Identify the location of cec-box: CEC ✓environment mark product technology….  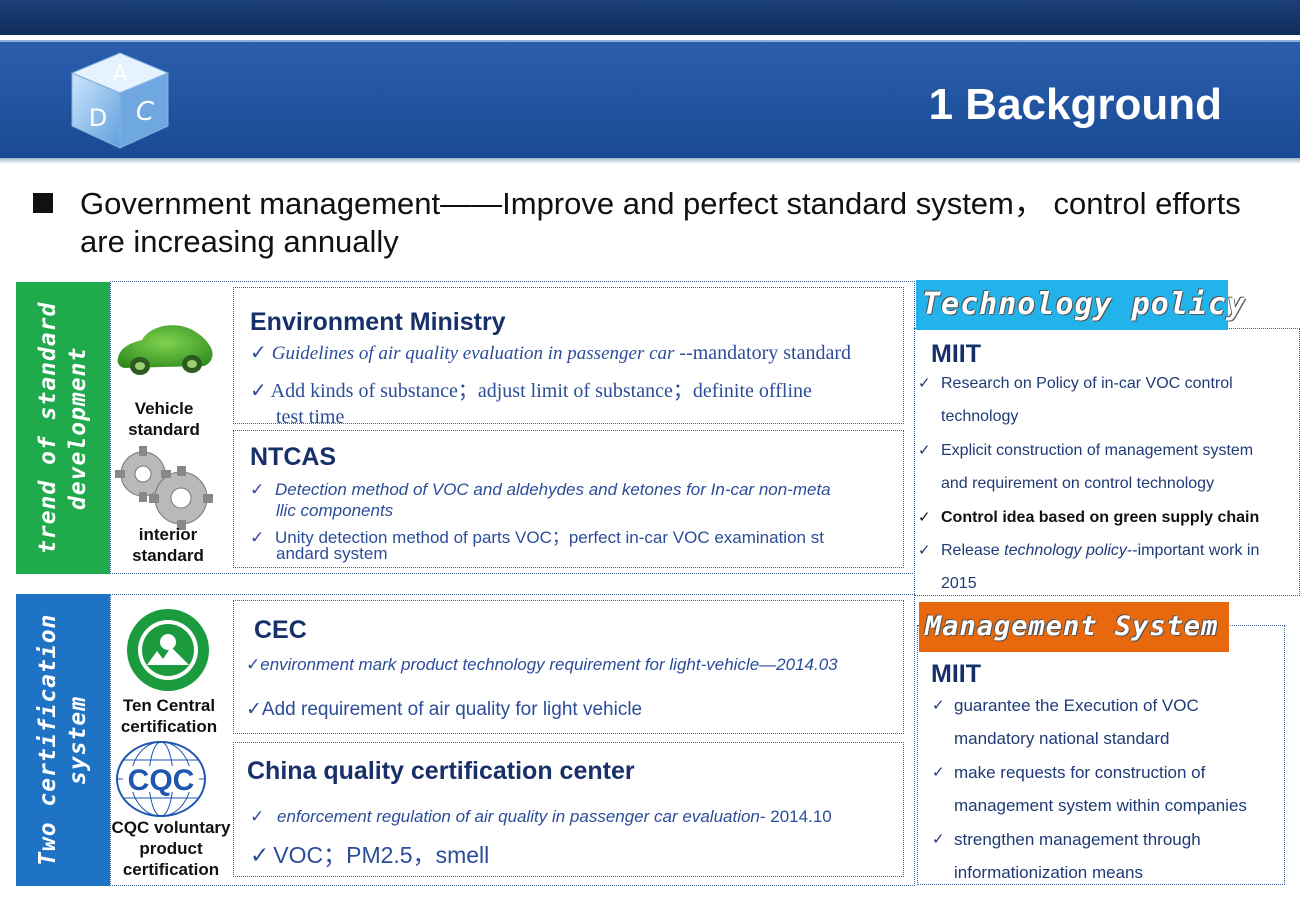
(568, 667).